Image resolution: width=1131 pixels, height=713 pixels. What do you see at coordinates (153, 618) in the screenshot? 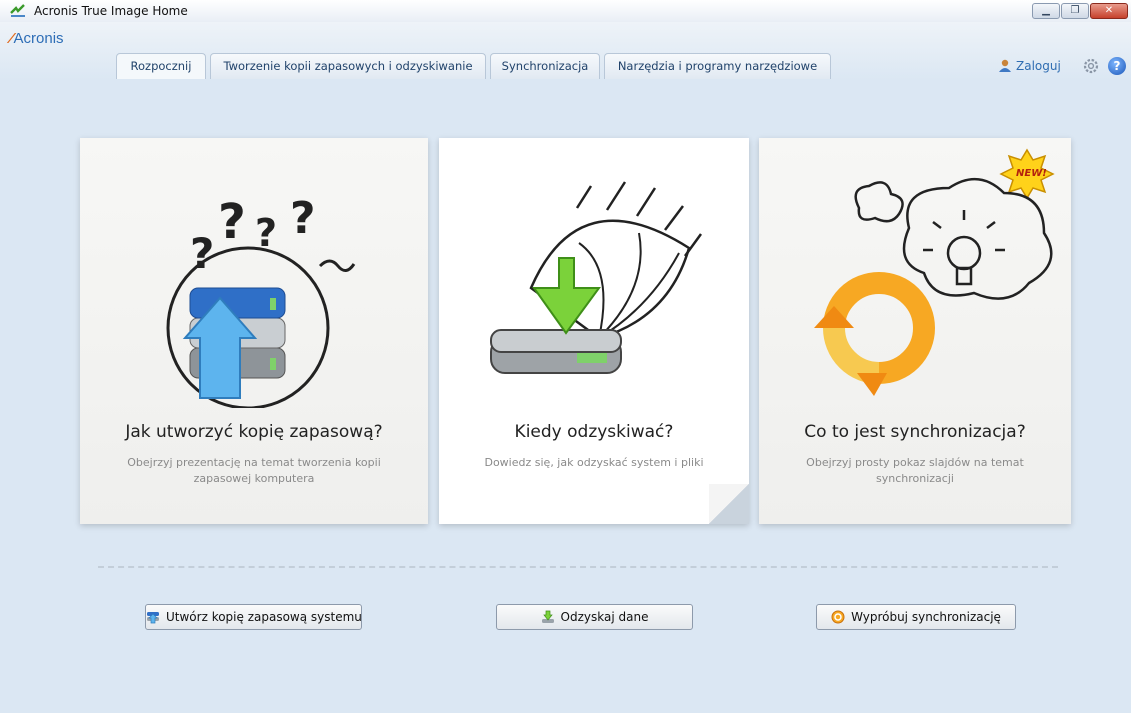
I see `backup-icon` at bounding box center [153, 618].